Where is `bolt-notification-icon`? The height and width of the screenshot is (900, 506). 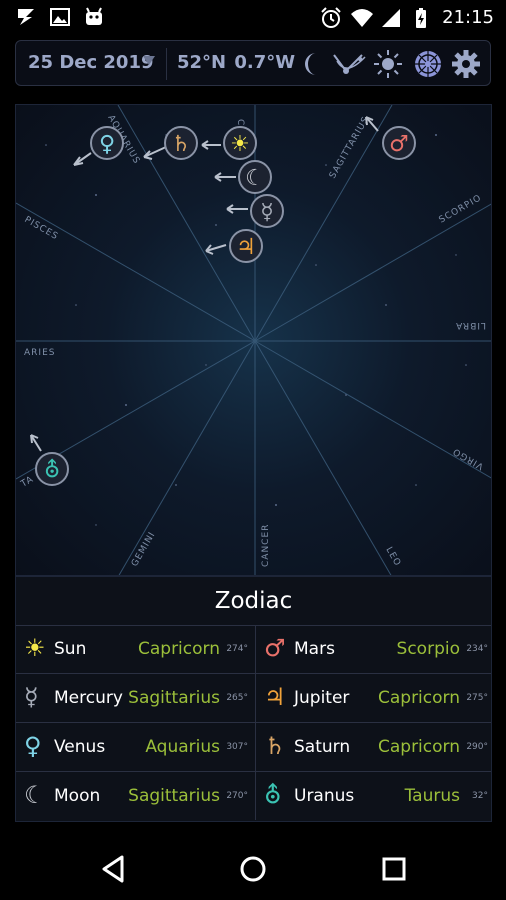
bolt-notification-icon is located at coordinates (26, 17).